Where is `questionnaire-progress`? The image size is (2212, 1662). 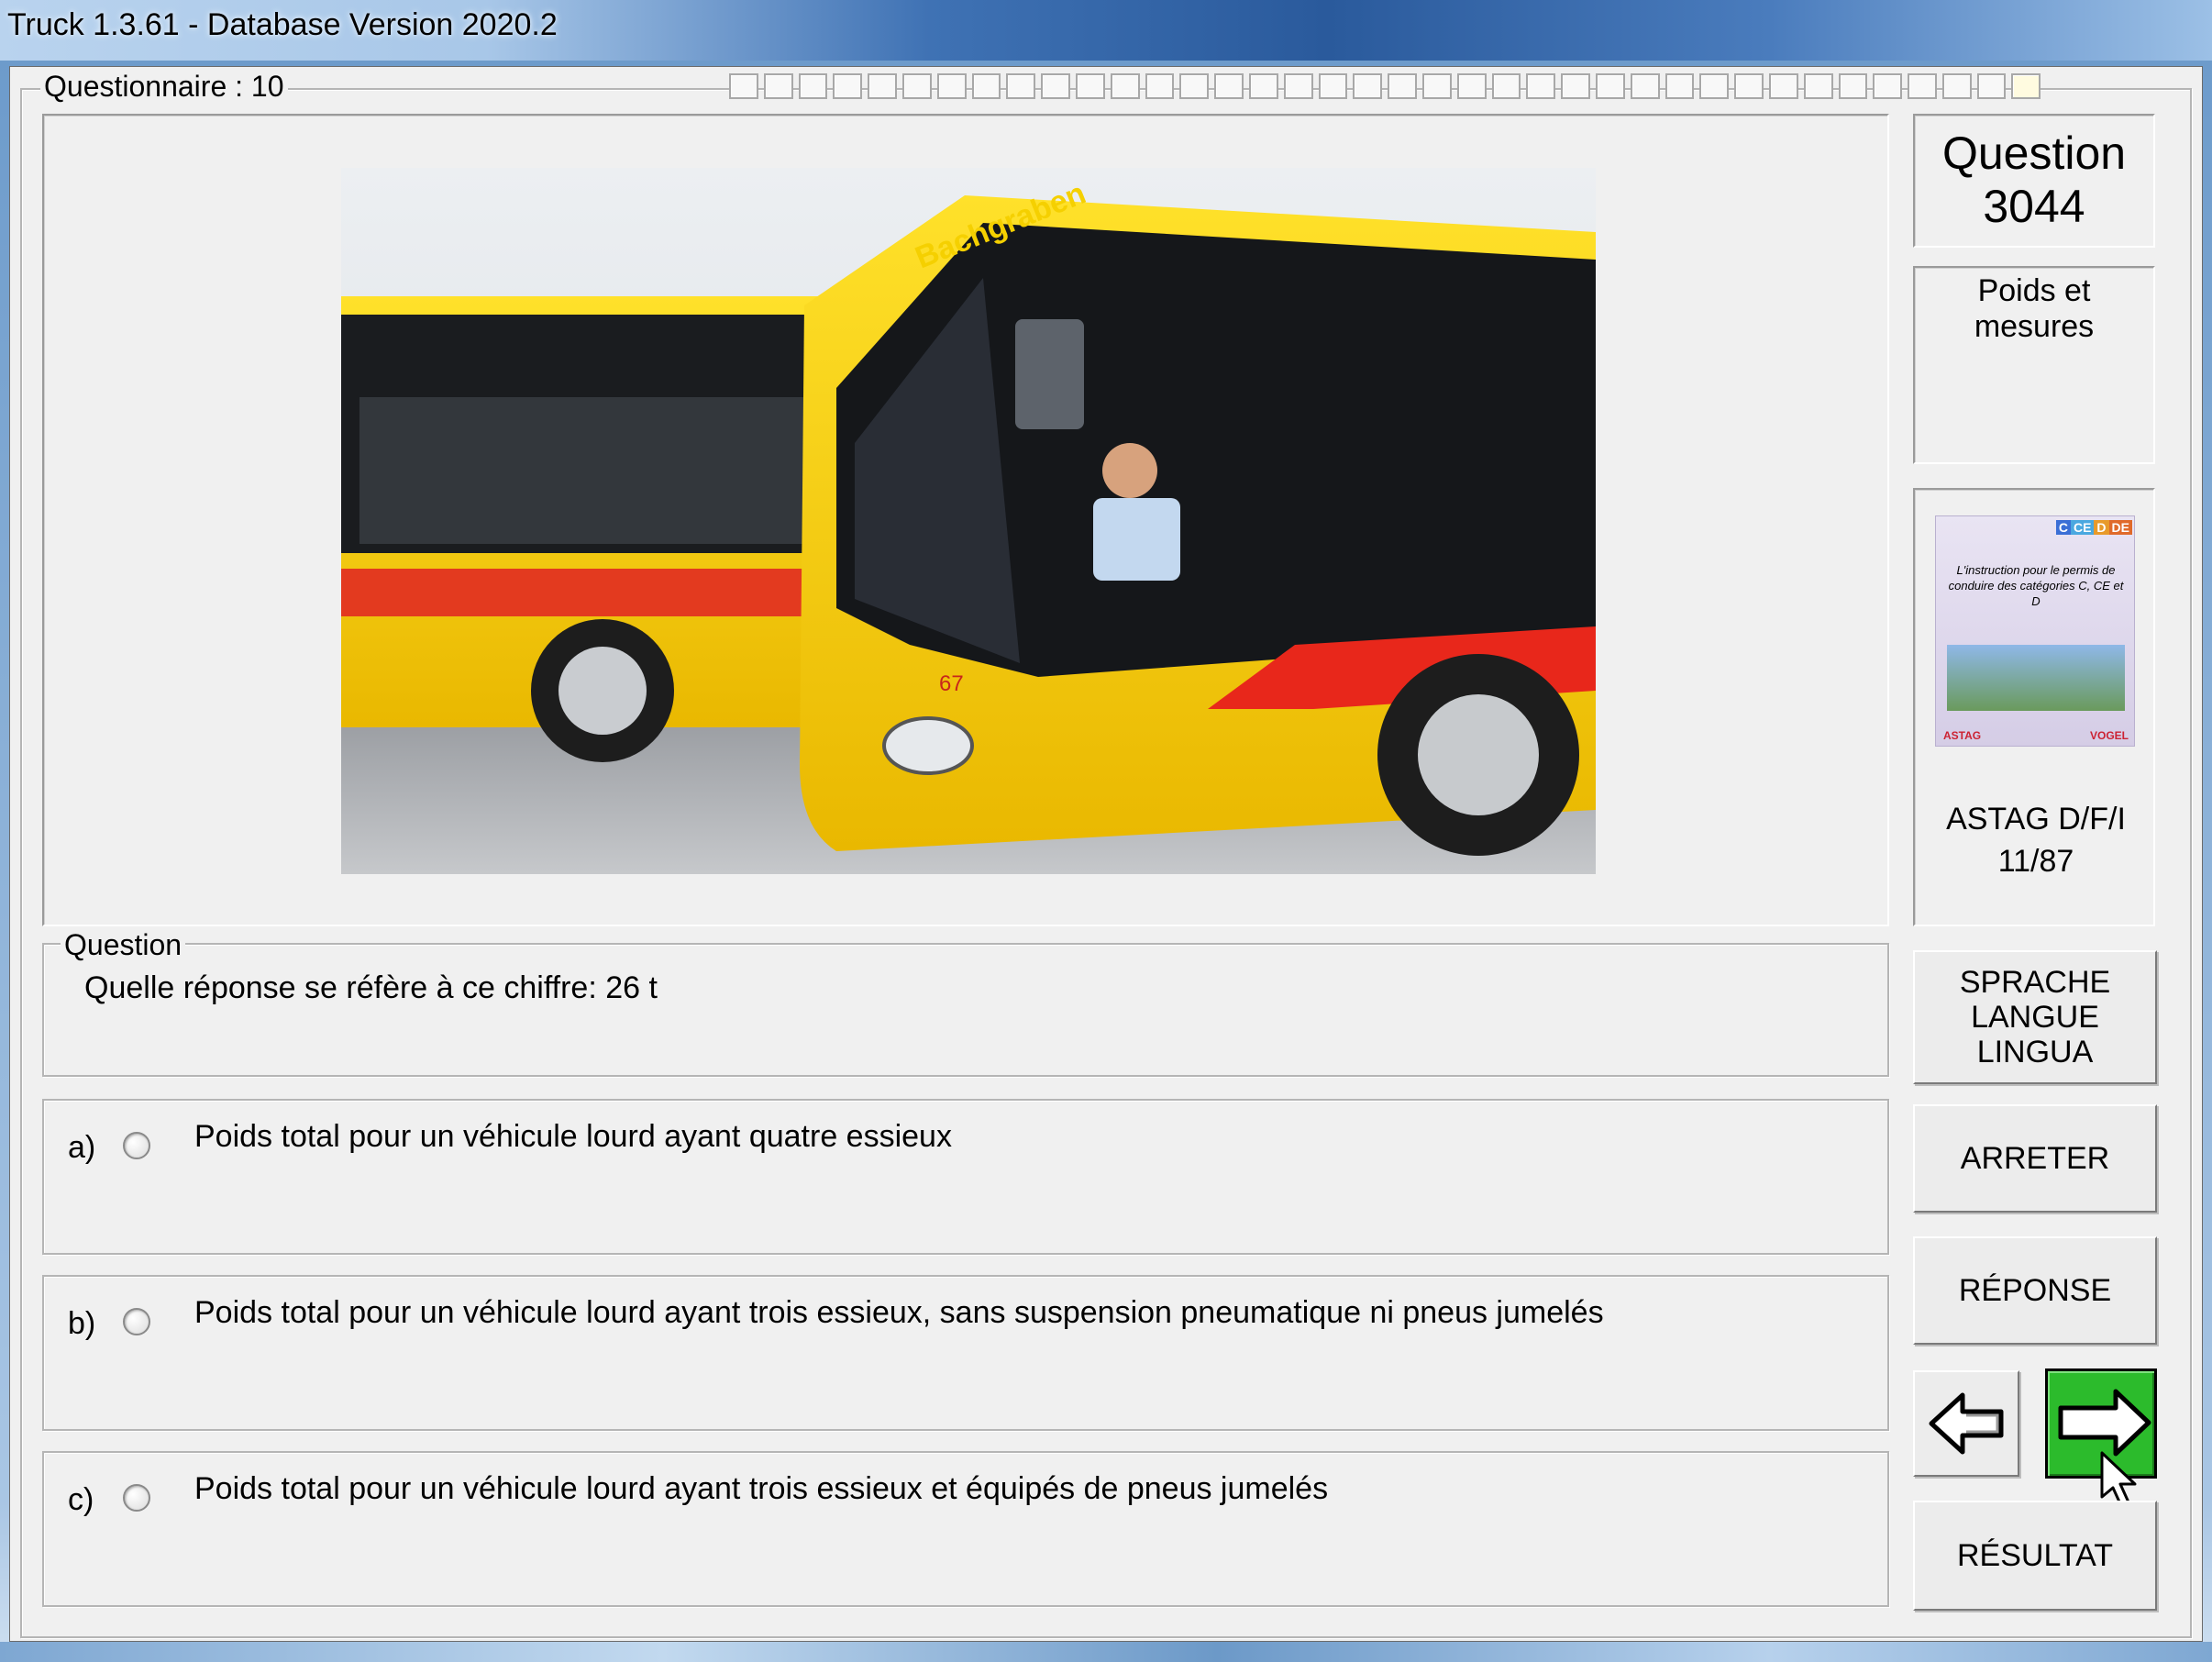 questionnaire-progress is located at coordinates (1385, 86).